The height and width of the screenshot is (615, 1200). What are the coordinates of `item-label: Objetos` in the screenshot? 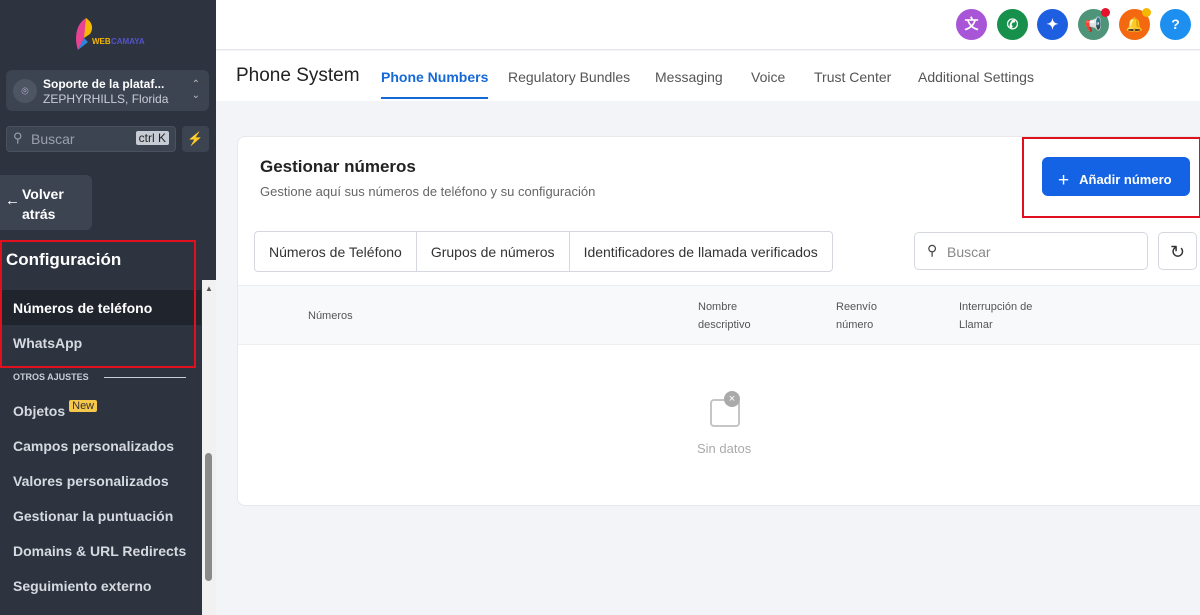 It's located at (39, 411).